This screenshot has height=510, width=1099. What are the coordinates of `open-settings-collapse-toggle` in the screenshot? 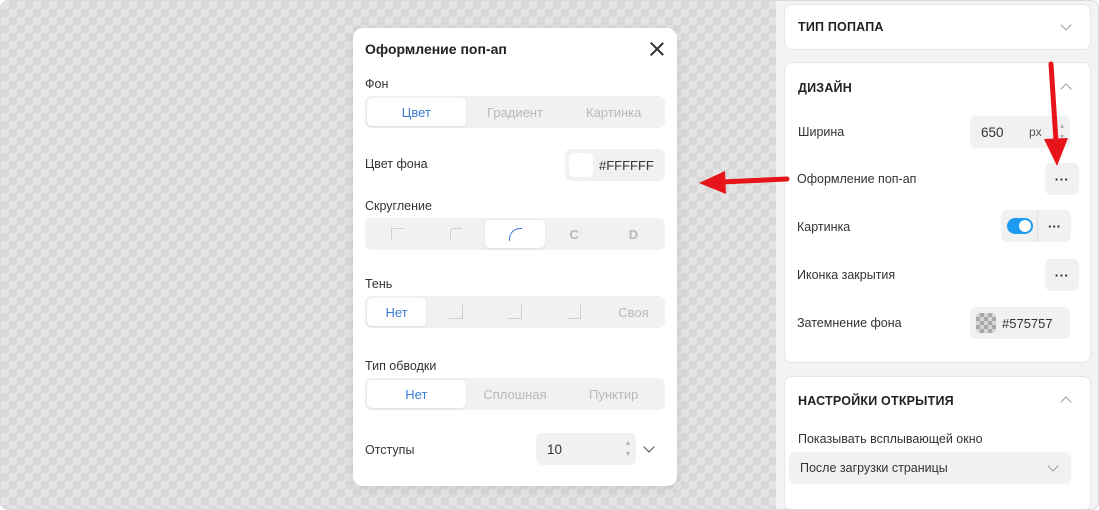 It's located at (1066, 402).